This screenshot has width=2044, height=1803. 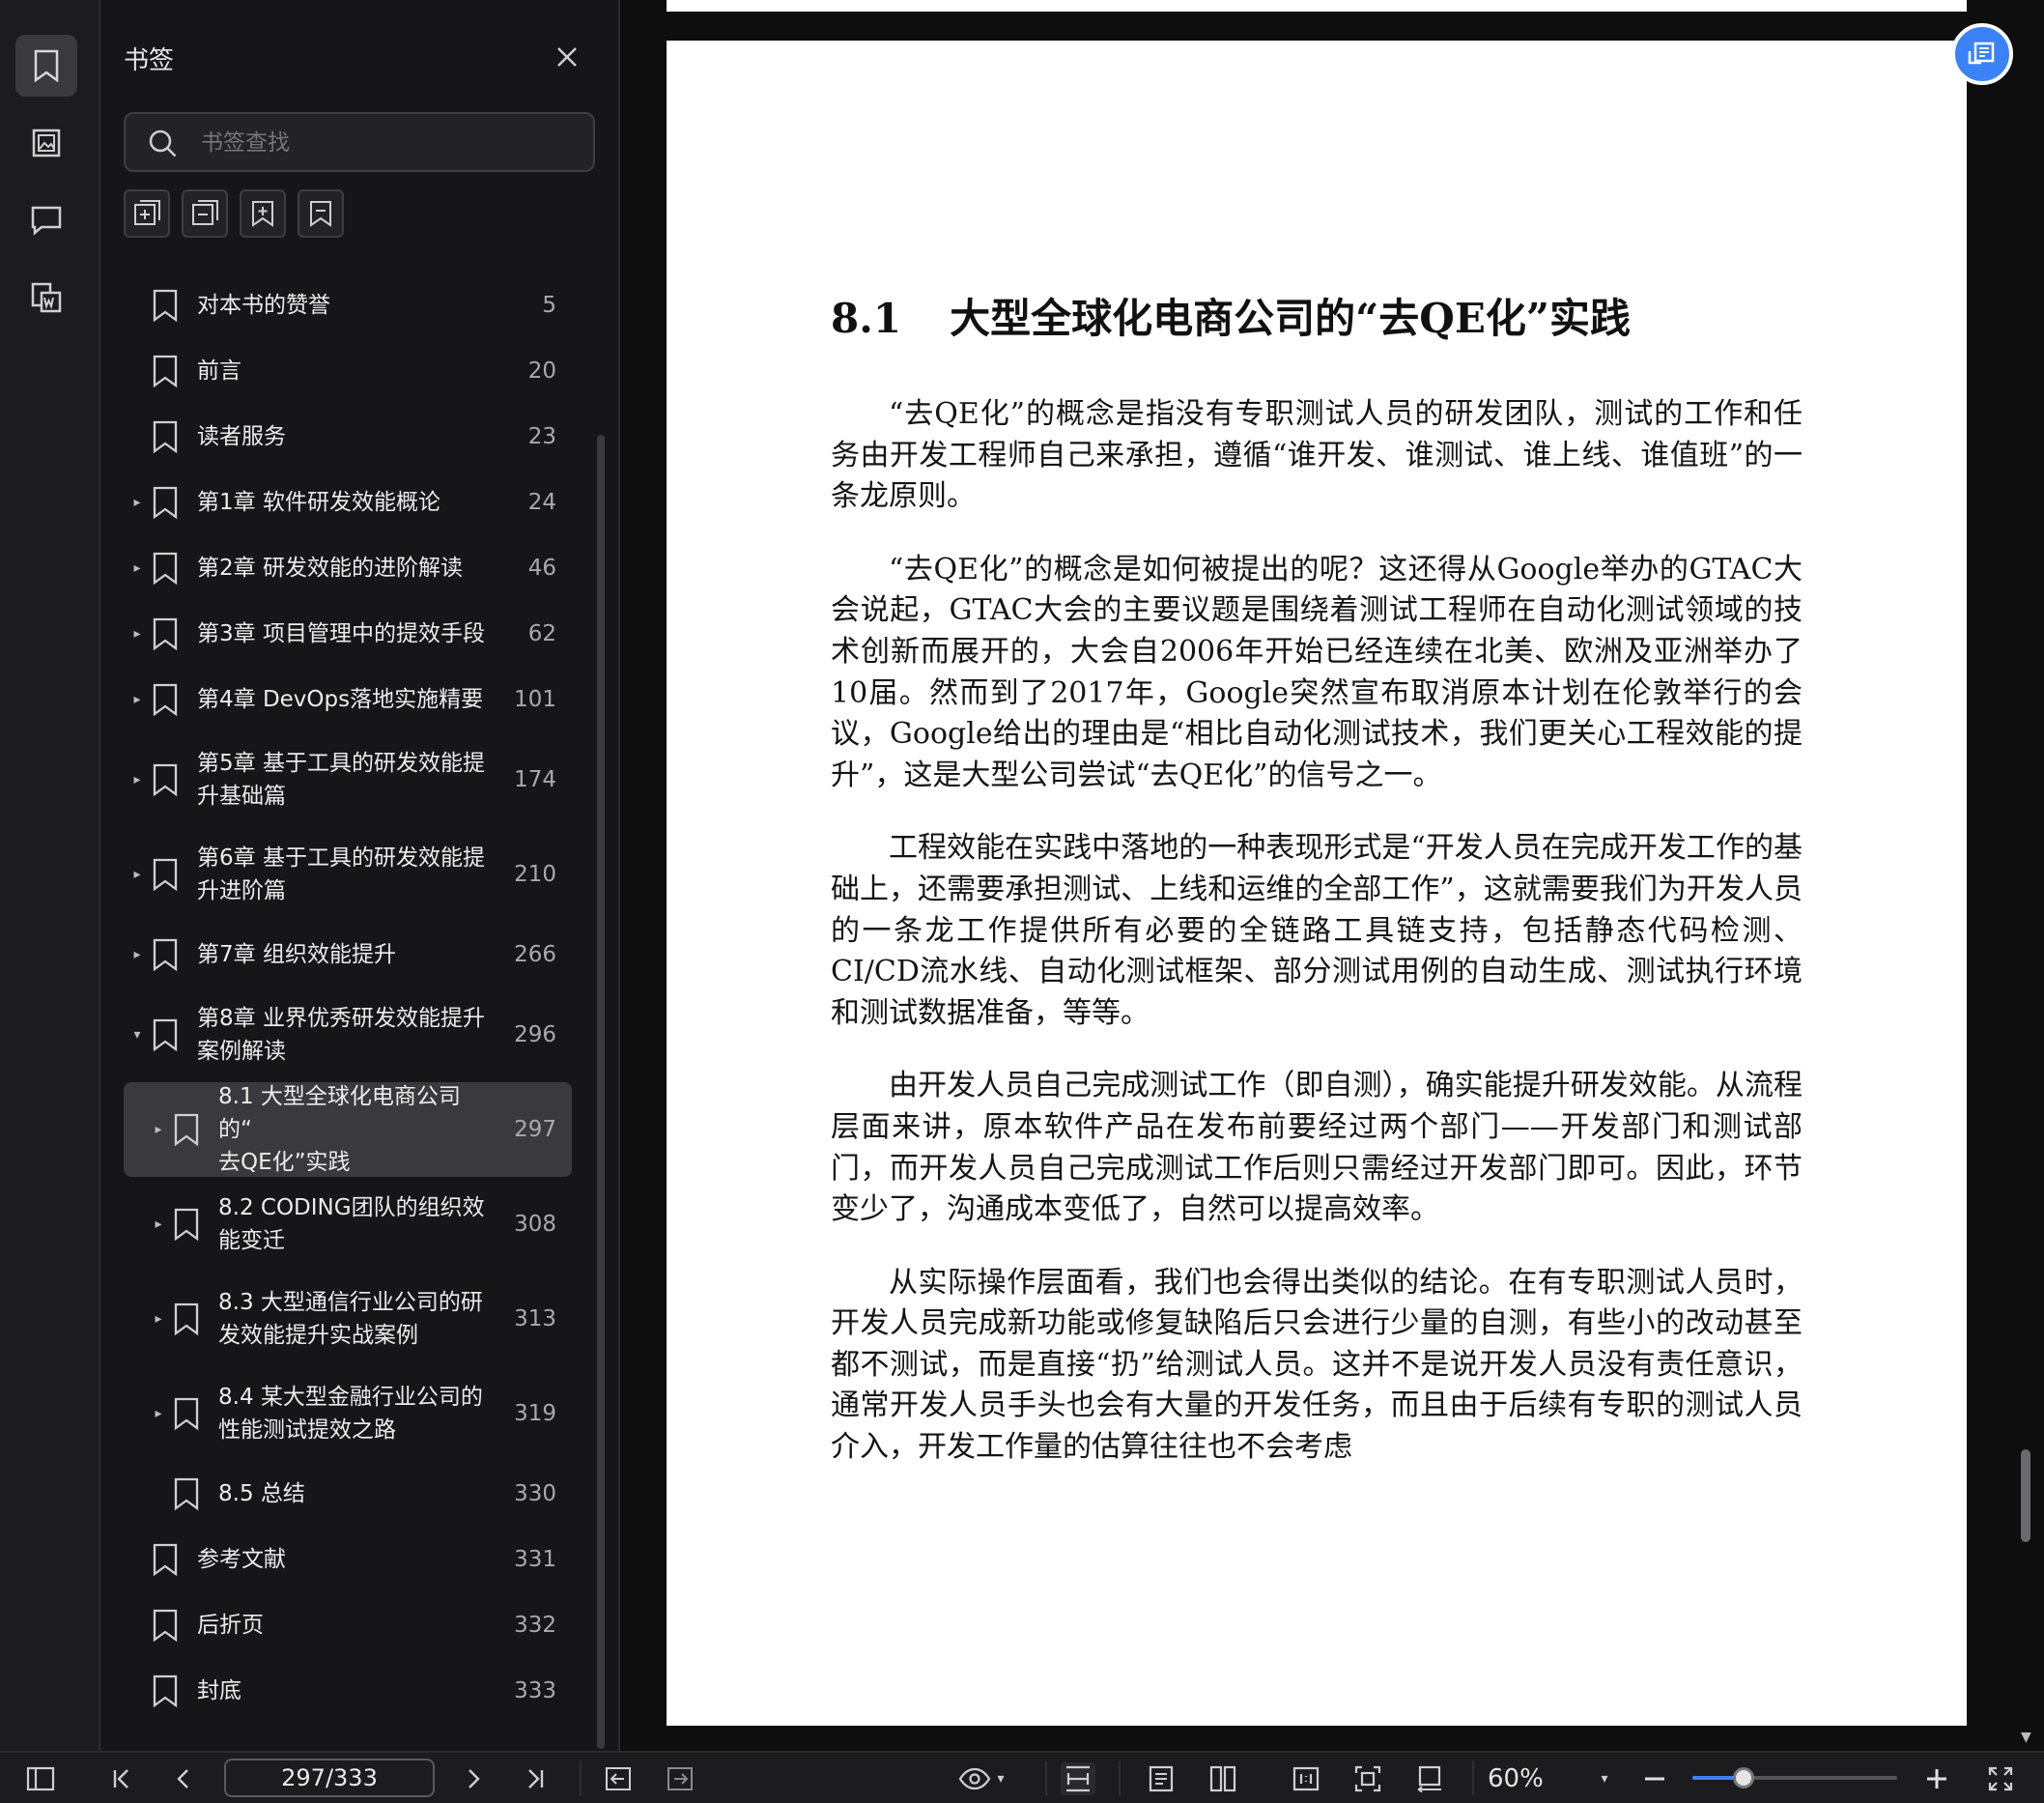 I want to click on next-page-button, so click(x=474, y=1778).